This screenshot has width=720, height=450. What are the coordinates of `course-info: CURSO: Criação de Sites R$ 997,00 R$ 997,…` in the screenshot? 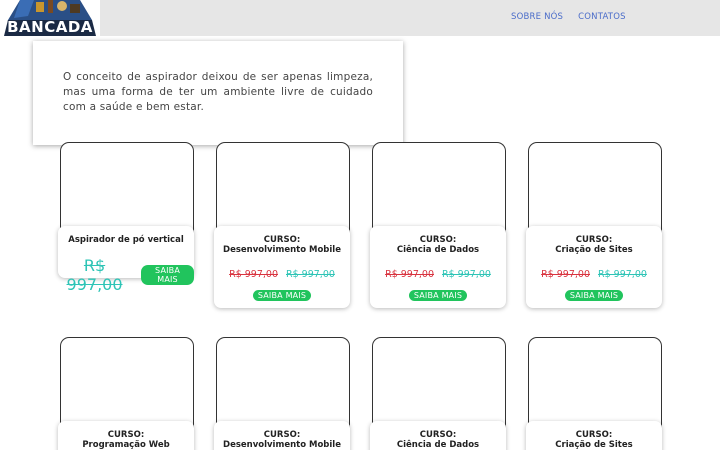 It's located at (594, 267).